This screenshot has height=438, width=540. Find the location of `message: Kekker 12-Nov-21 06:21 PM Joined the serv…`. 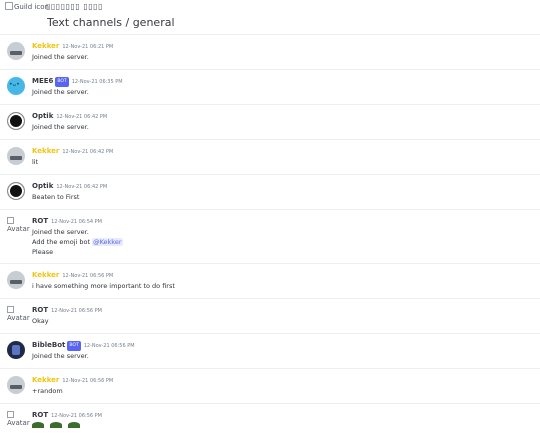

message: Kekker 12-Nov-21 06:21 PM Joined the serv… is located at coordinates (270, 51).